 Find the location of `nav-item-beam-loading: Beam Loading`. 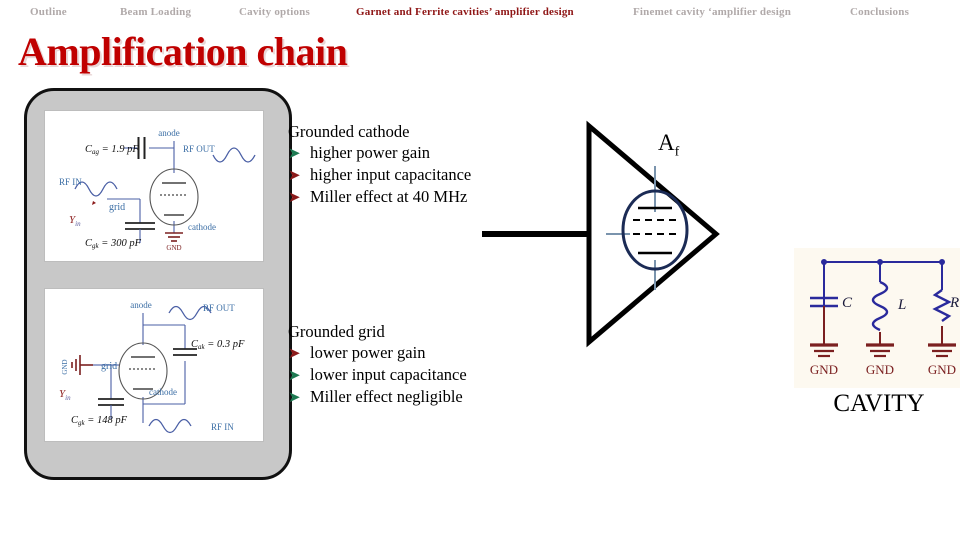

nav-item-beam-loading: Beam Loading is located at coordinates (155, 12).